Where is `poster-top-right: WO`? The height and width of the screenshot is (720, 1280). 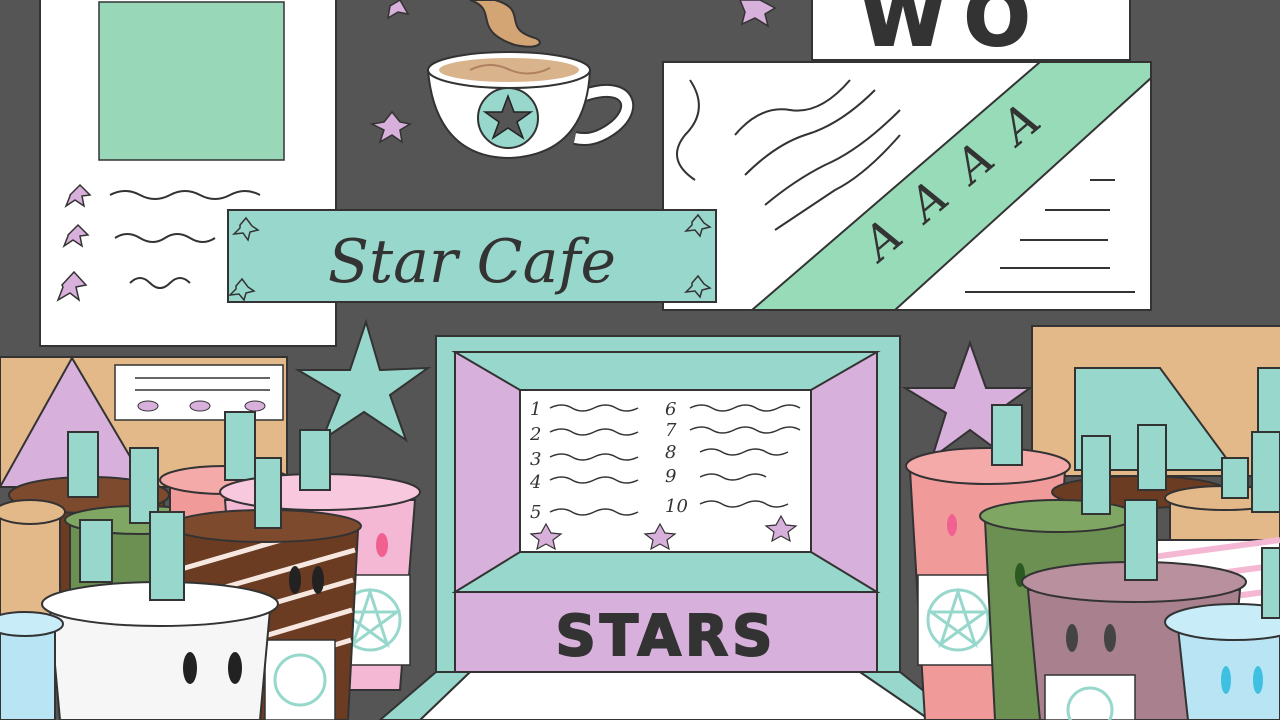 poster-top-right: WO is located at coordinates (971, 32).